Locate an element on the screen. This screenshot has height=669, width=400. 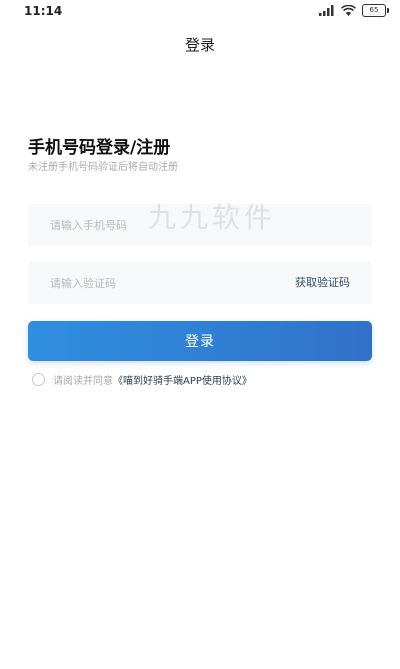
login-subheading: 未注册手机号码验证后将自动注册 is located at coordinates (103, 167).